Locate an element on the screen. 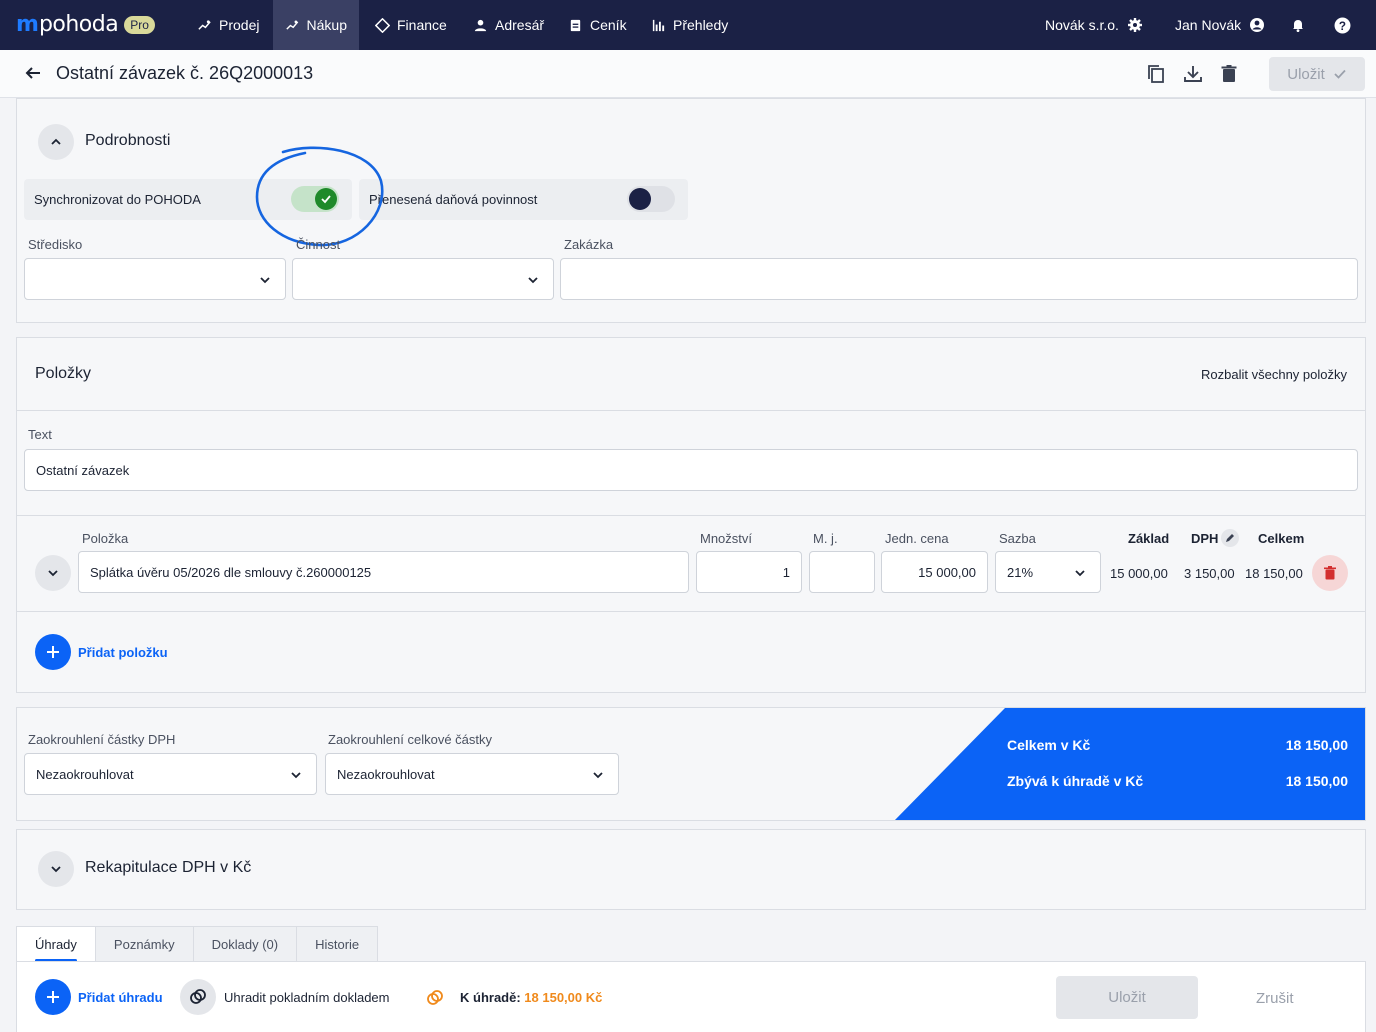  gear-icon is located at coordinates (1134, 25).